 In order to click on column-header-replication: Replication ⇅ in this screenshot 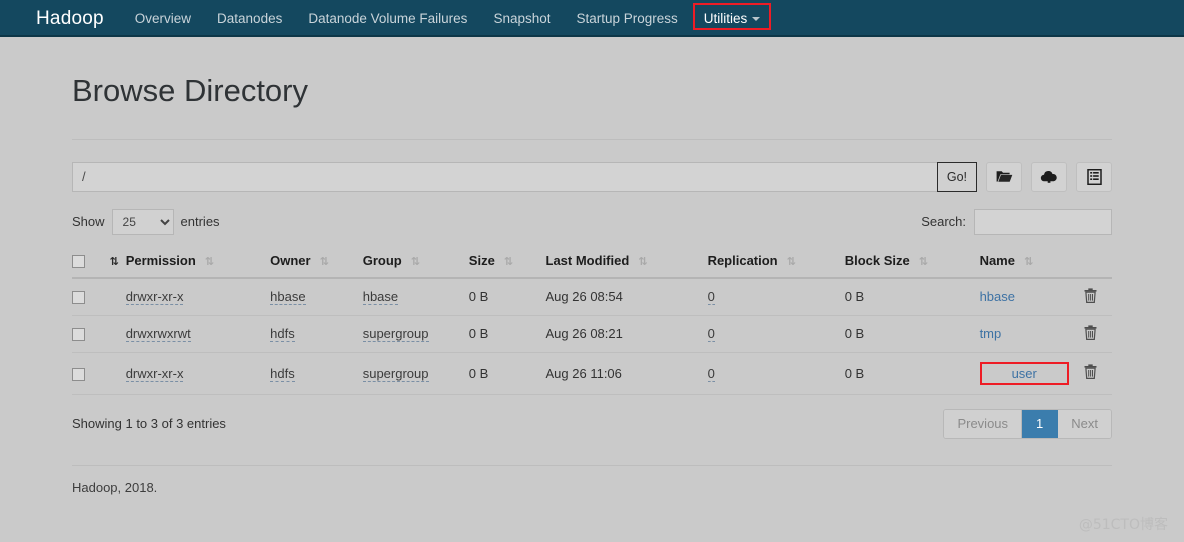, I will do `click(776, 262)`.